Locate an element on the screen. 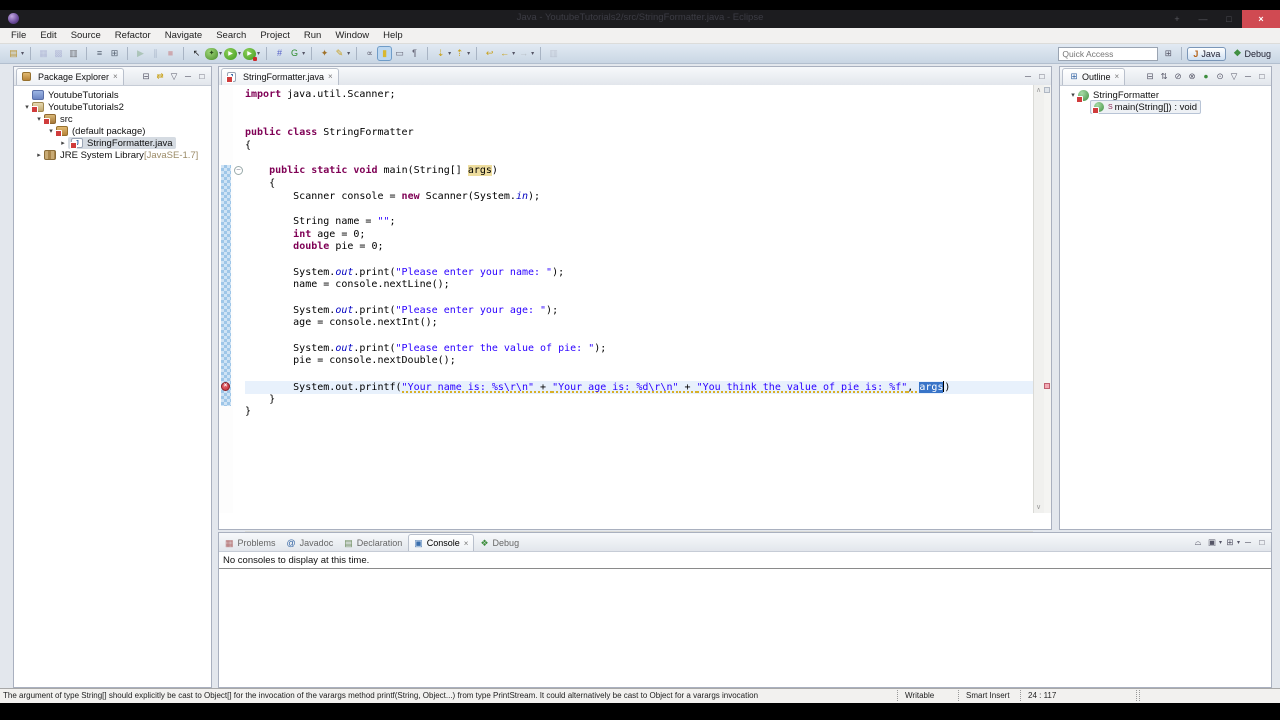  quick-access-input is located at coordinates (1108, 53).